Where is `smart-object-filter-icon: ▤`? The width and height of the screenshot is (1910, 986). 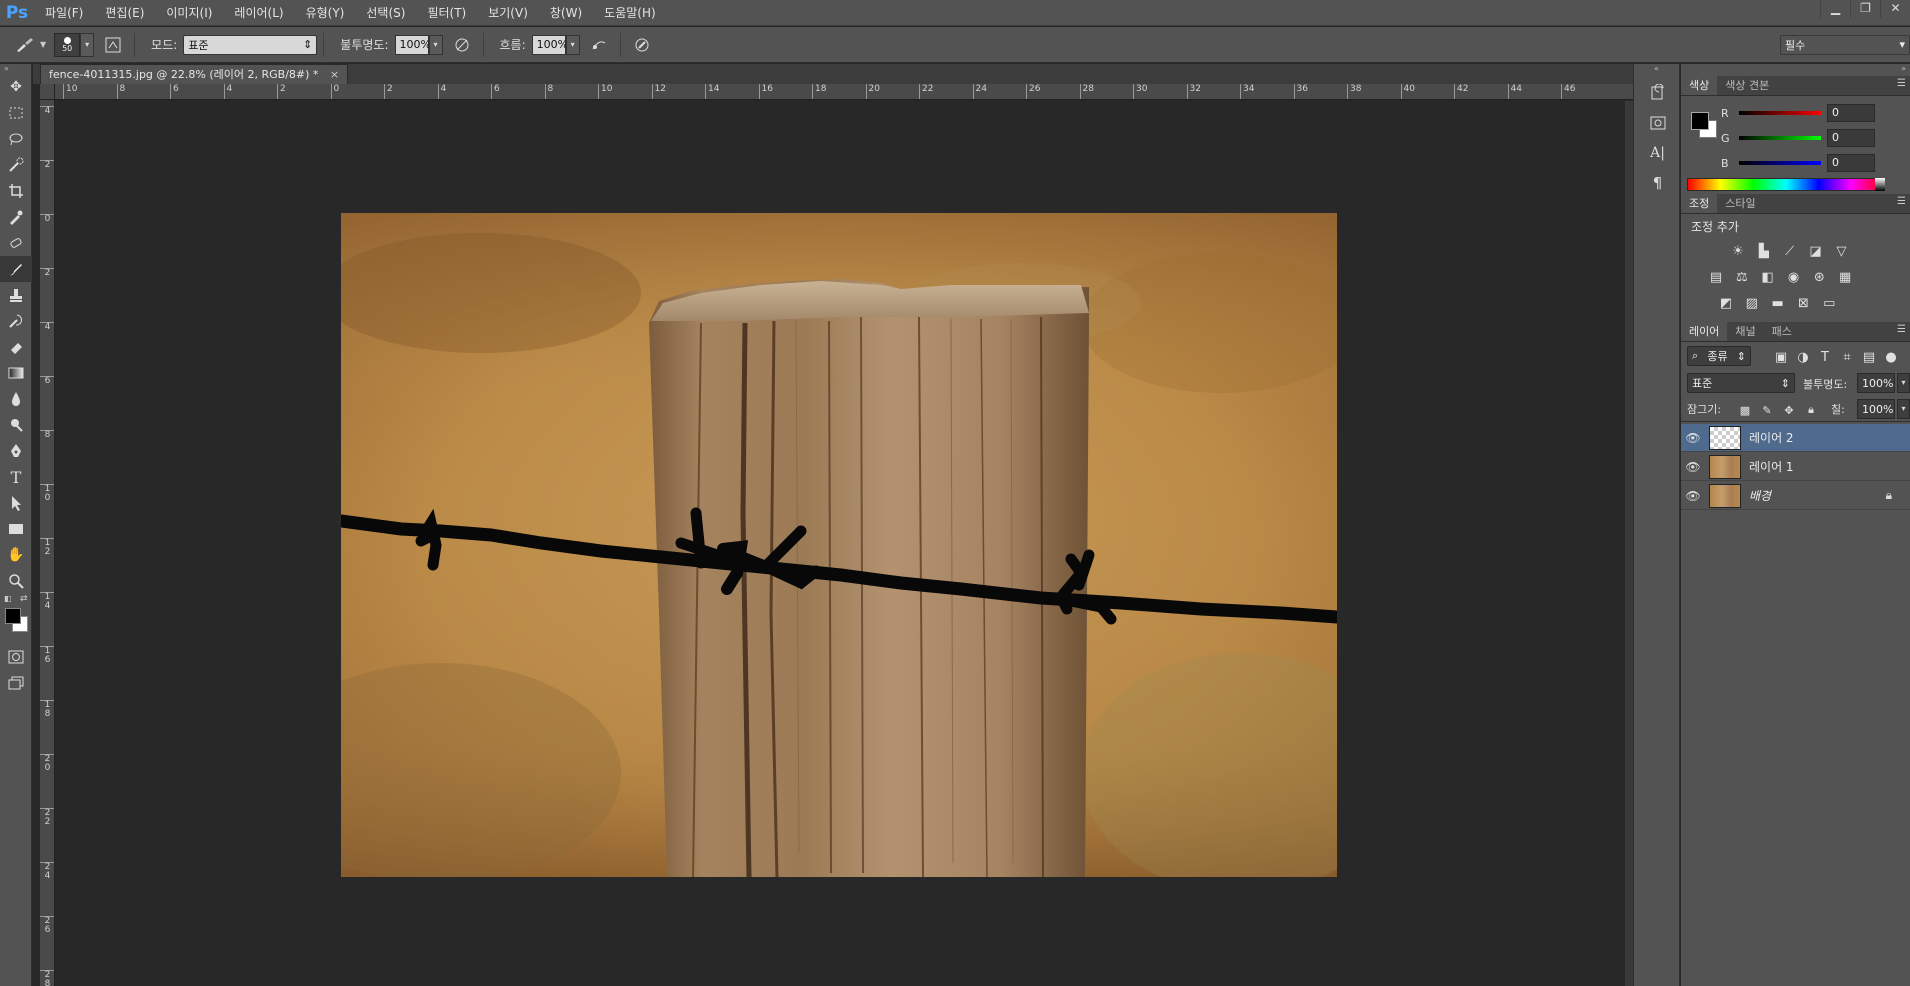 smart-object-filter-icon: ▤ is located at coordinates (1869, 357).